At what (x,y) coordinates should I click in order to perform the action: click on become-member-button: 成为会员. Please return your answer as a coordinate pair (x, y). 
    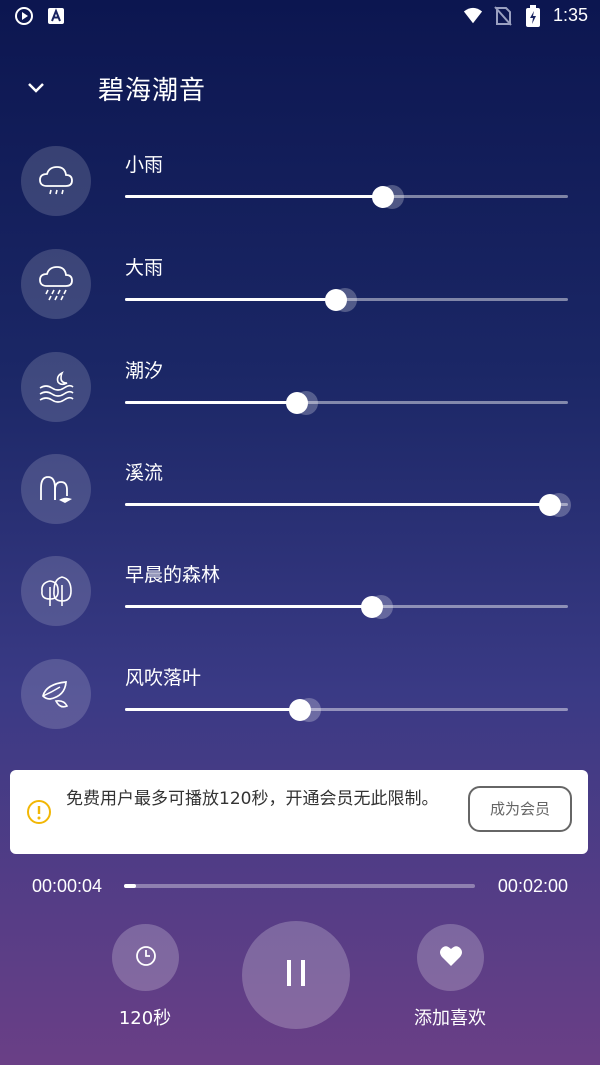
    Looking at the image, I should click on (520, 809).